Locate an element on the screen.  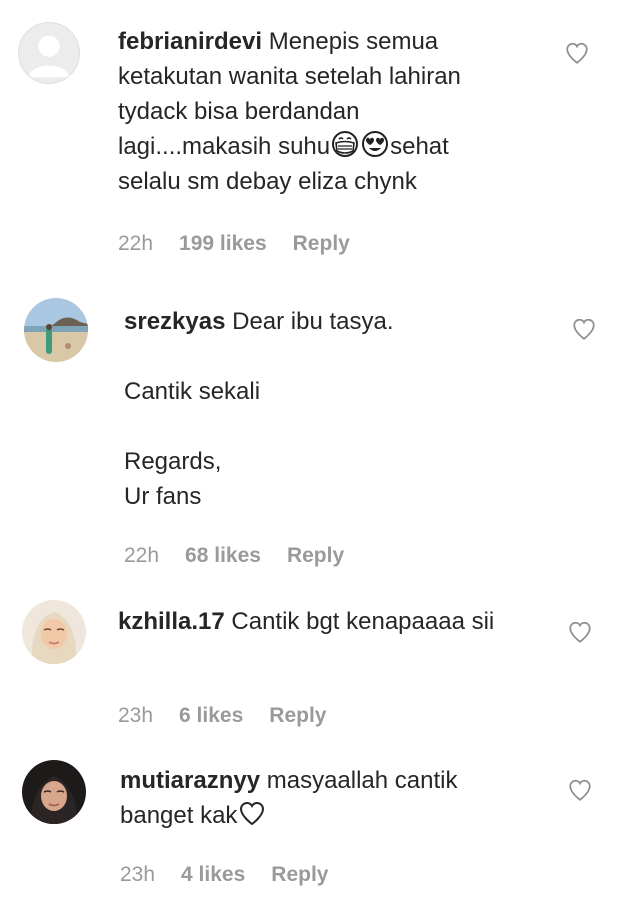
face-with-medical-mask-icon is located at coordinates (345, 144).